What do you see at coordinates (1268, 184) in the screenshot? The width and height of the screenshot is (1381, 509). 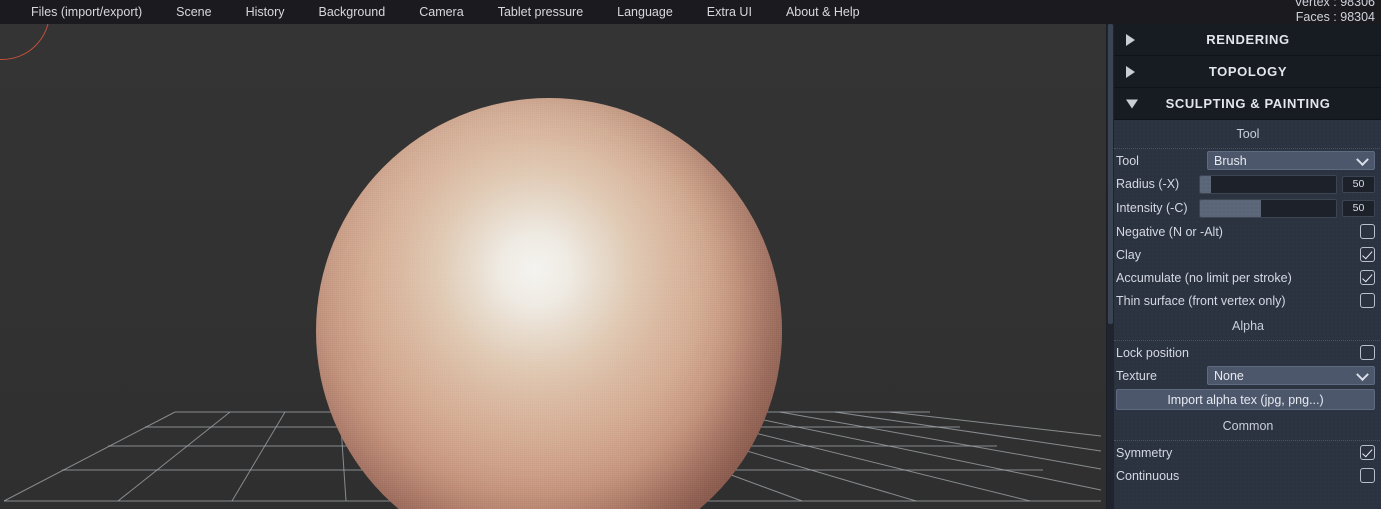 I see `radius-slider` at bounding box center [1268, 184].